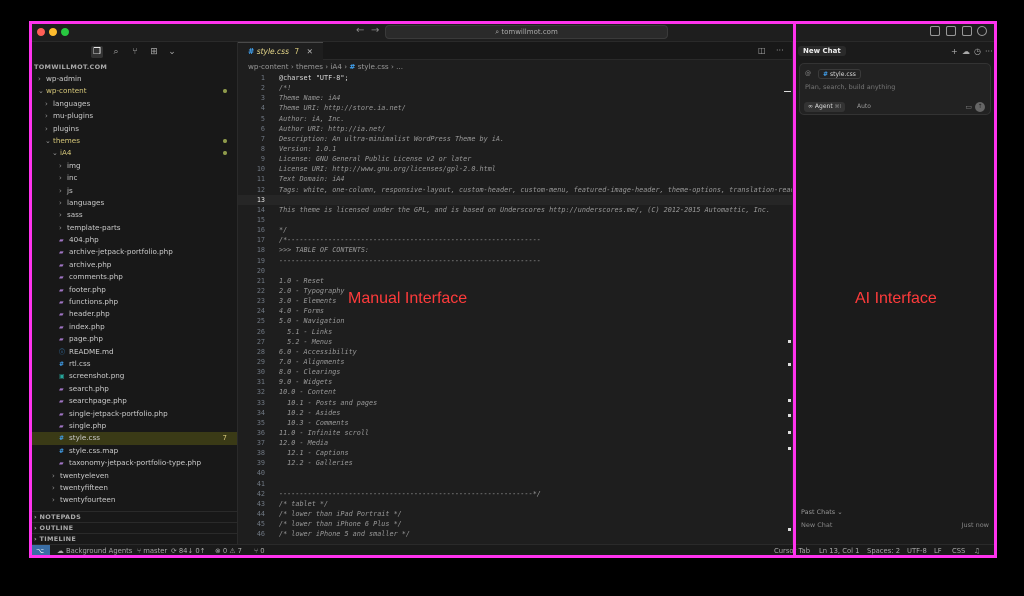 This screenshot has width=1024, height=596. Describe the element at coordinates (825, 107) in the screenshot. I see `agent-mode-selector: ∞ Agent ⌘I` at that location.